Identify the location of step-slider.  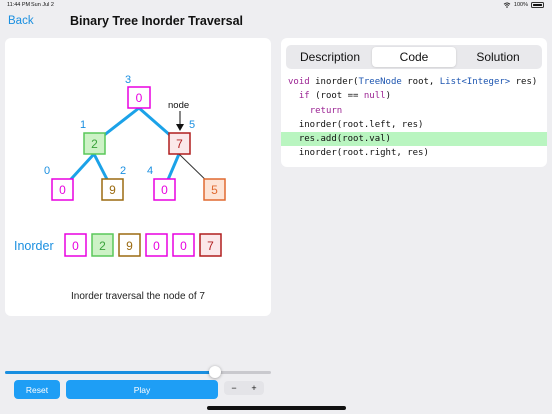
(138, 372).